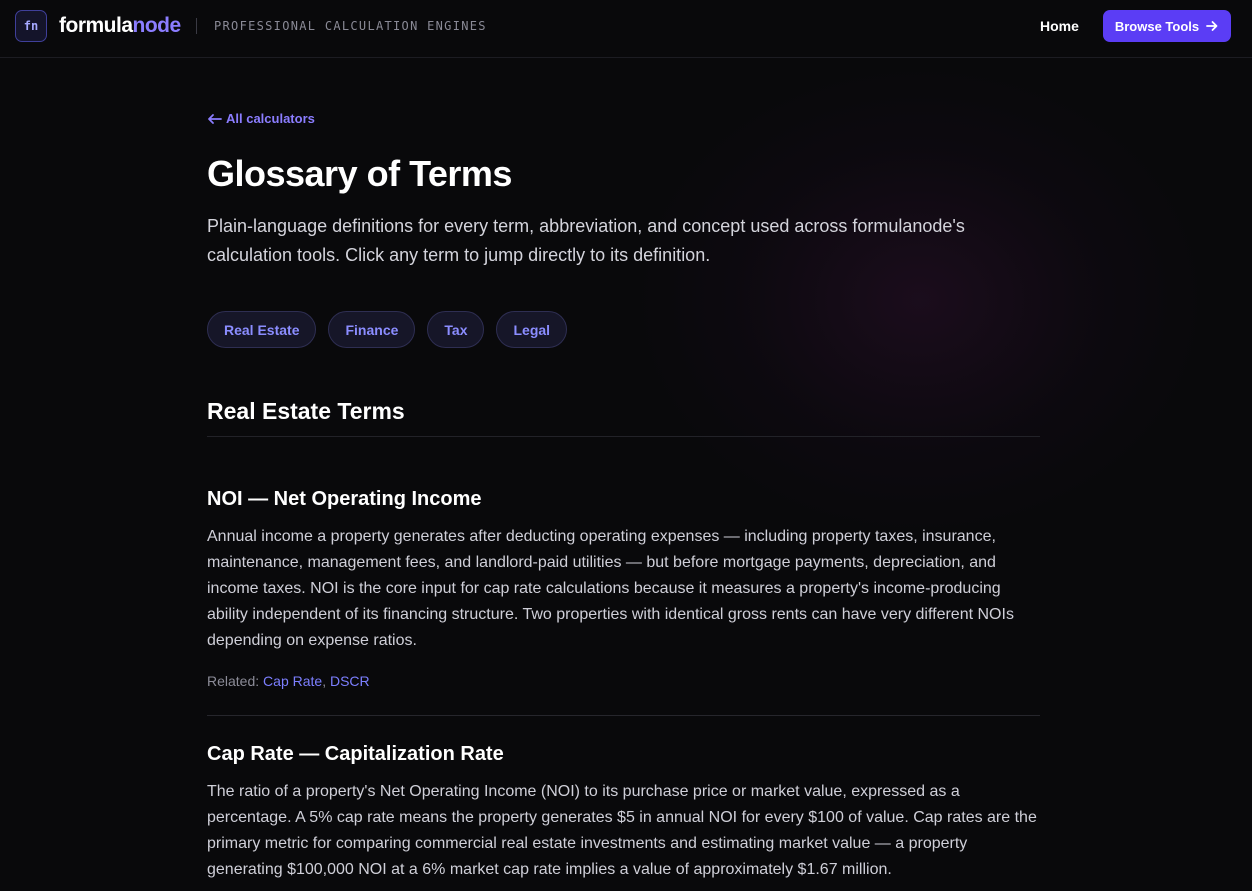  I want to click on brand-divider, so click(196, 26).